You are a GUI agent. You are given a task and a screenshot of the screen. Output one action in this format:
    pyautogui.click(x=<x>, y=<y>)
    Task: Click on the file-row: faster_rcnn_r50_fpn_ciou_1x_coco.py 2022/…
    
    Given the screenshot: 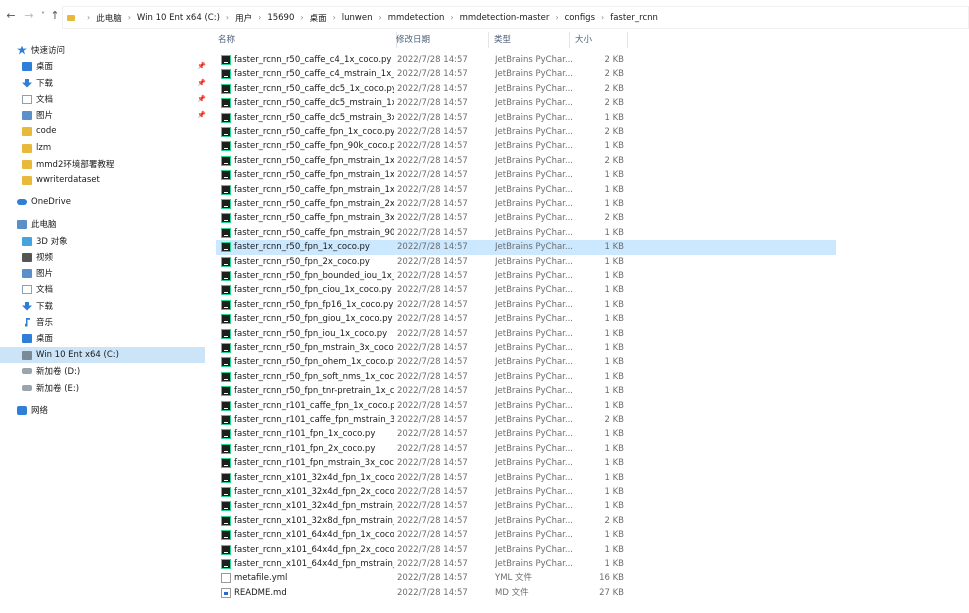 What is the action you would take?
    pyautogui.click(x=526, y=290)
    